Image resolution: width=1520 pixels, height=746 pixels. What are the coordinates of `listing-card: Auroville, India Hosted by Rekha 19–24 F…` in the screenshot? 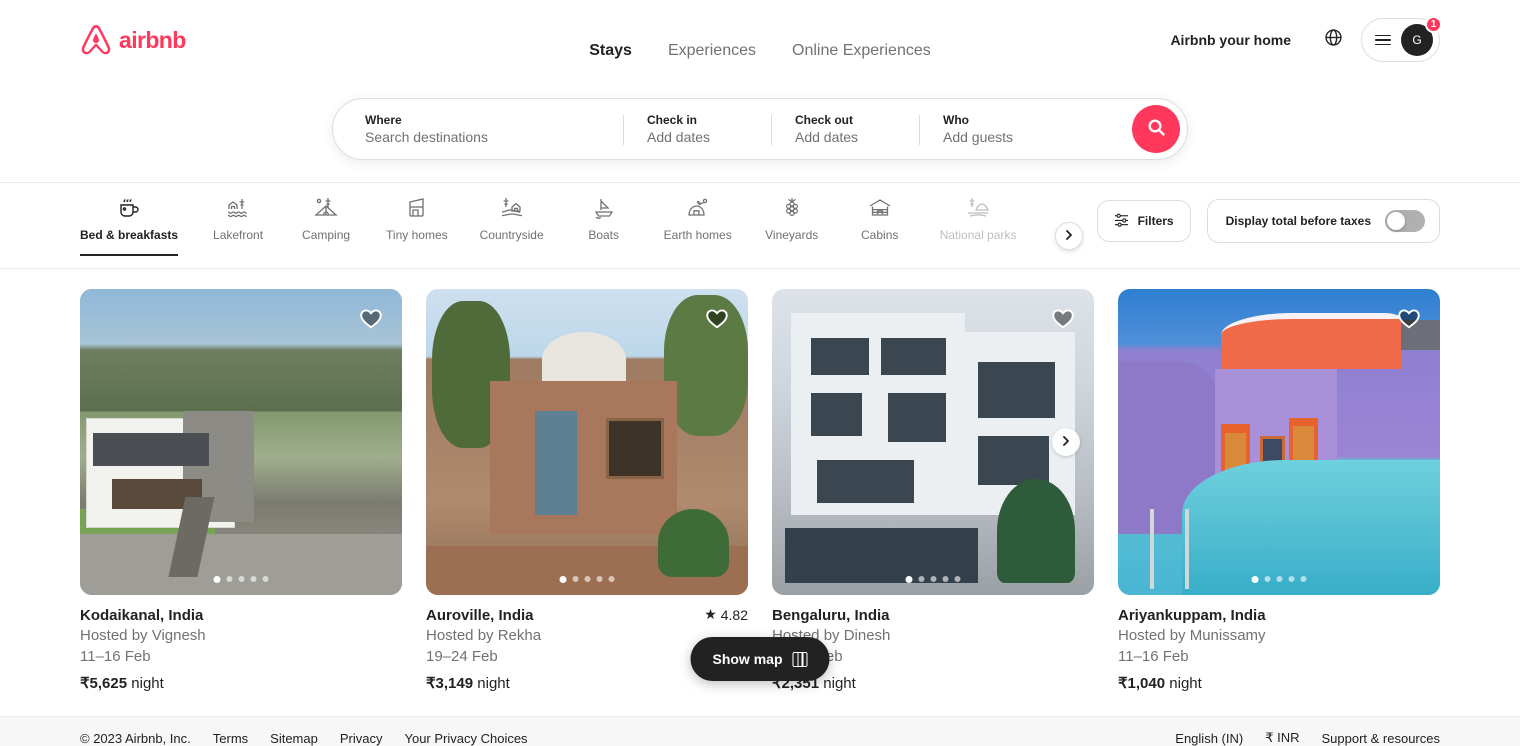 It's located at (587, 491).